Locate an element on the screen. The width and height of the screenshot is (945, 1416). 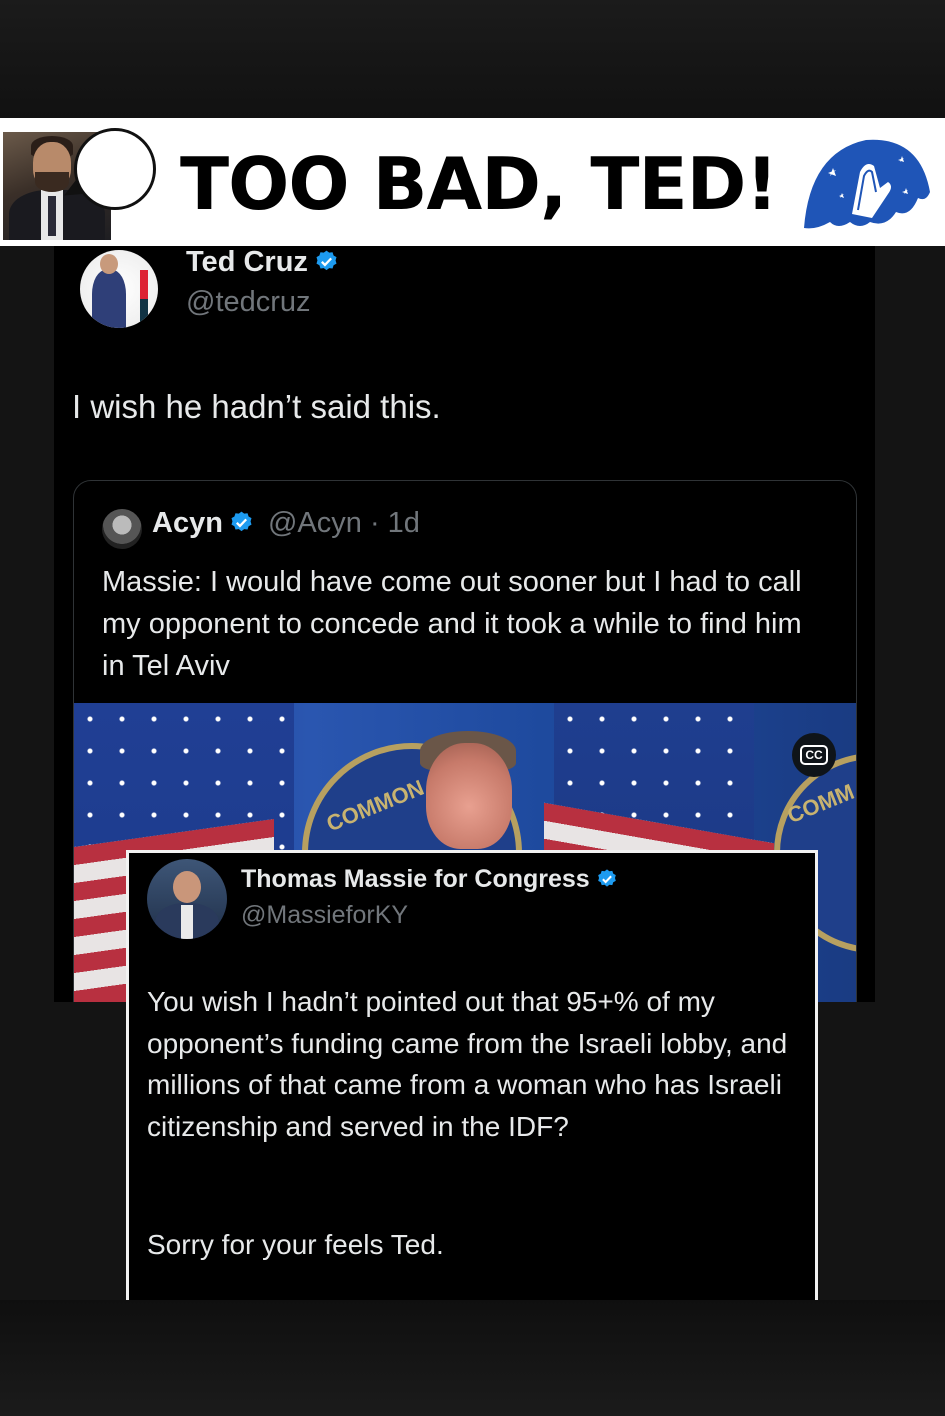
top-letterbox is located at coordinates (472, 59).